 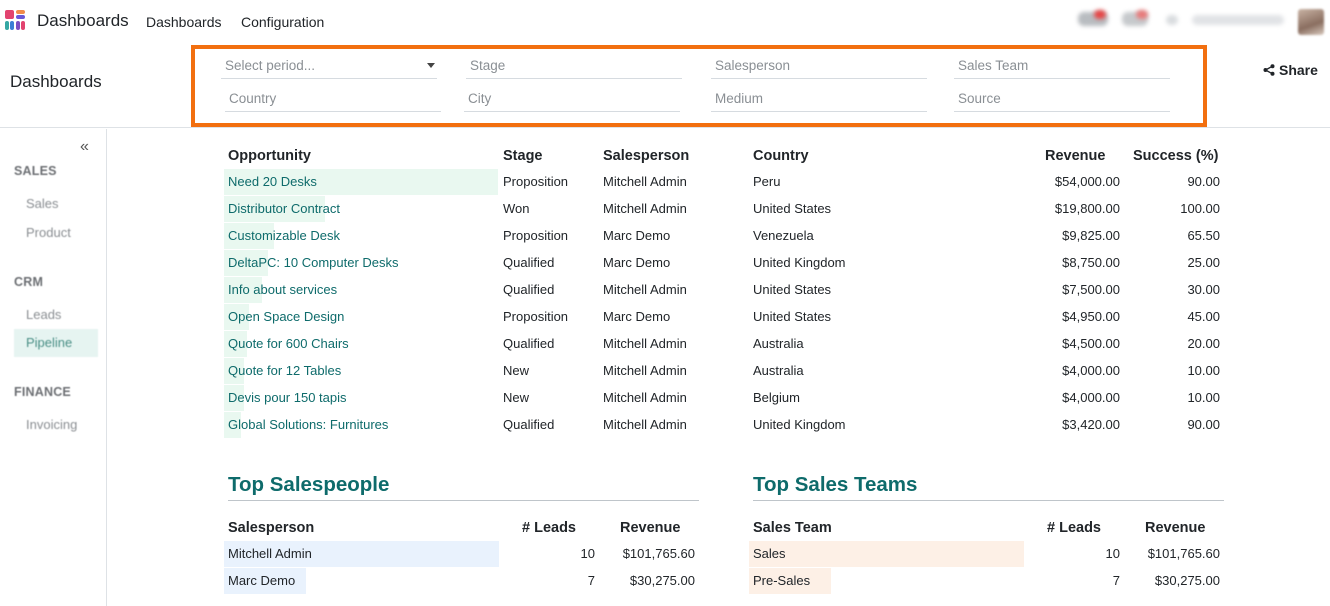 I want to click on salesperson-name: Mitchell Admin, so click(x=270, y=553).